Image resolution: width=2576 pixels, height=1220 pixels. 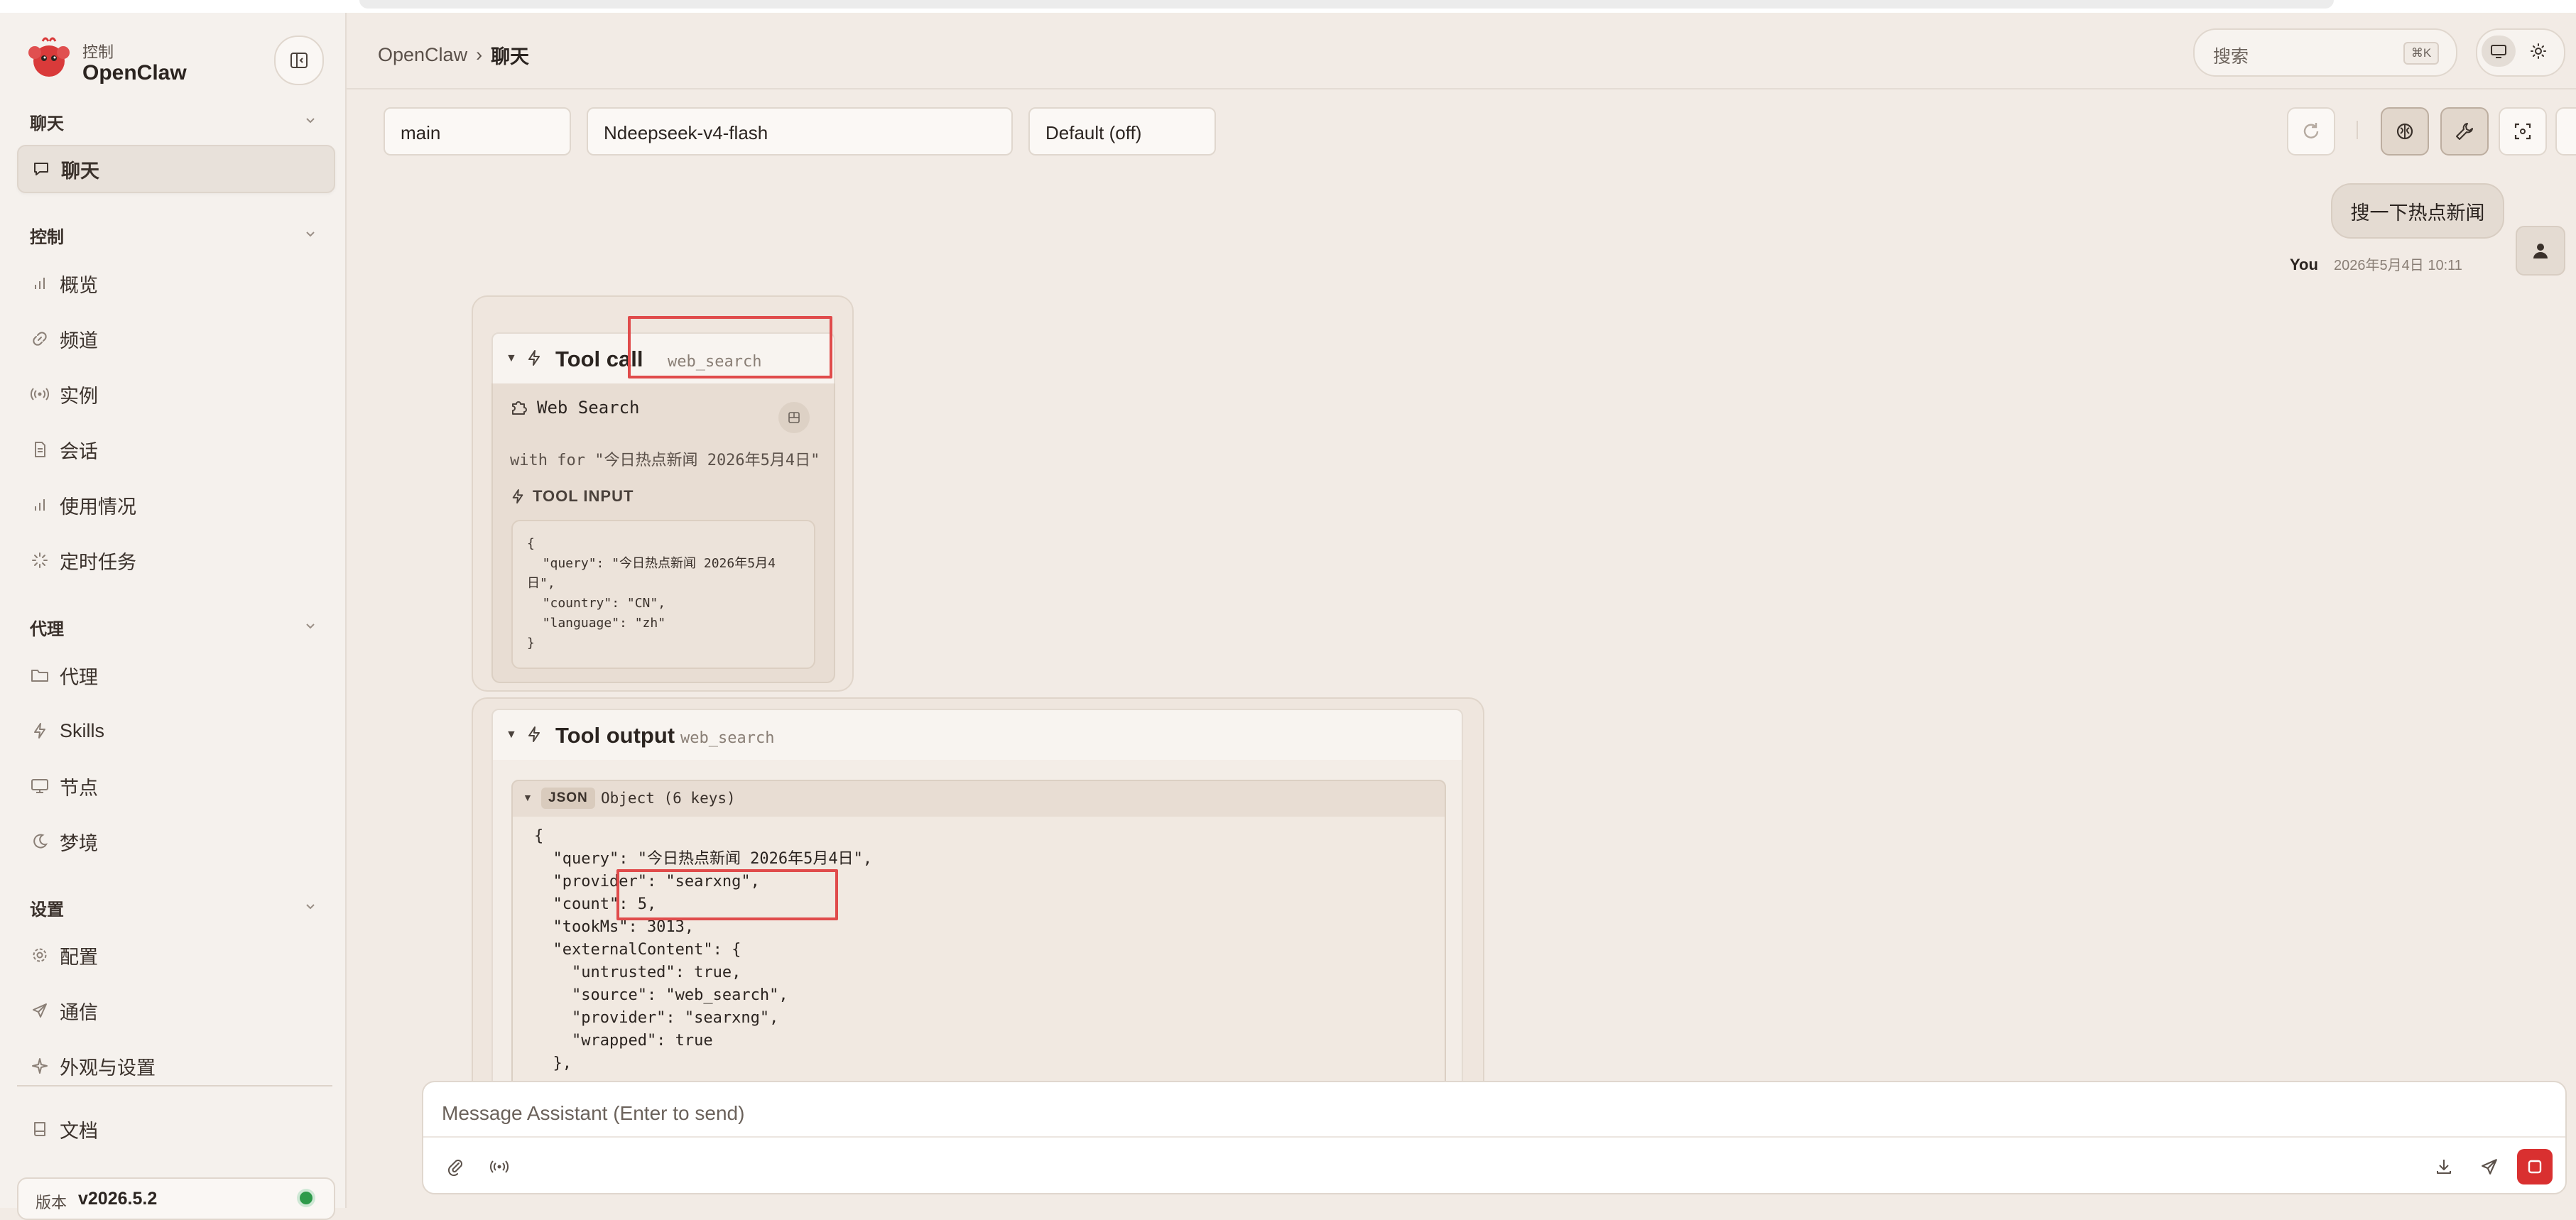 What do you see at coordinates (79, 1131) in the screenshot?
I see `sidebar-item-label: 文档` at bounding box center [79, 1131].